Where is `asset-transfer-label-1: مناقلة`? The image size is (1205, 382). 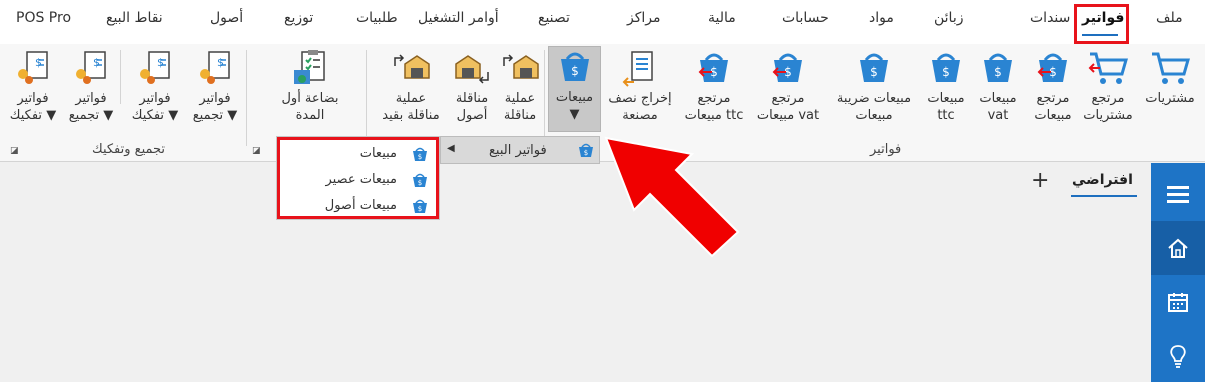 asset-transfer-label-1: مناقلة is located at coordinates (472, 98).